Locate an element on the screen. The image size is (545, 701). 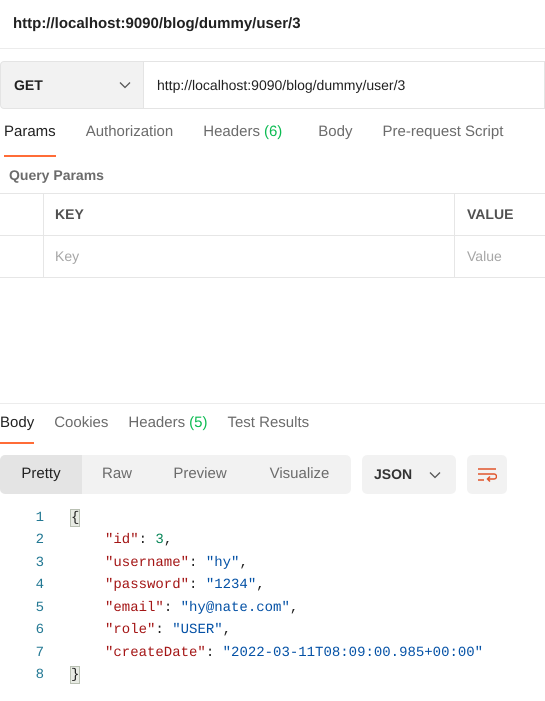
tab: Pre-request Script is located at coordinates (443, 133).